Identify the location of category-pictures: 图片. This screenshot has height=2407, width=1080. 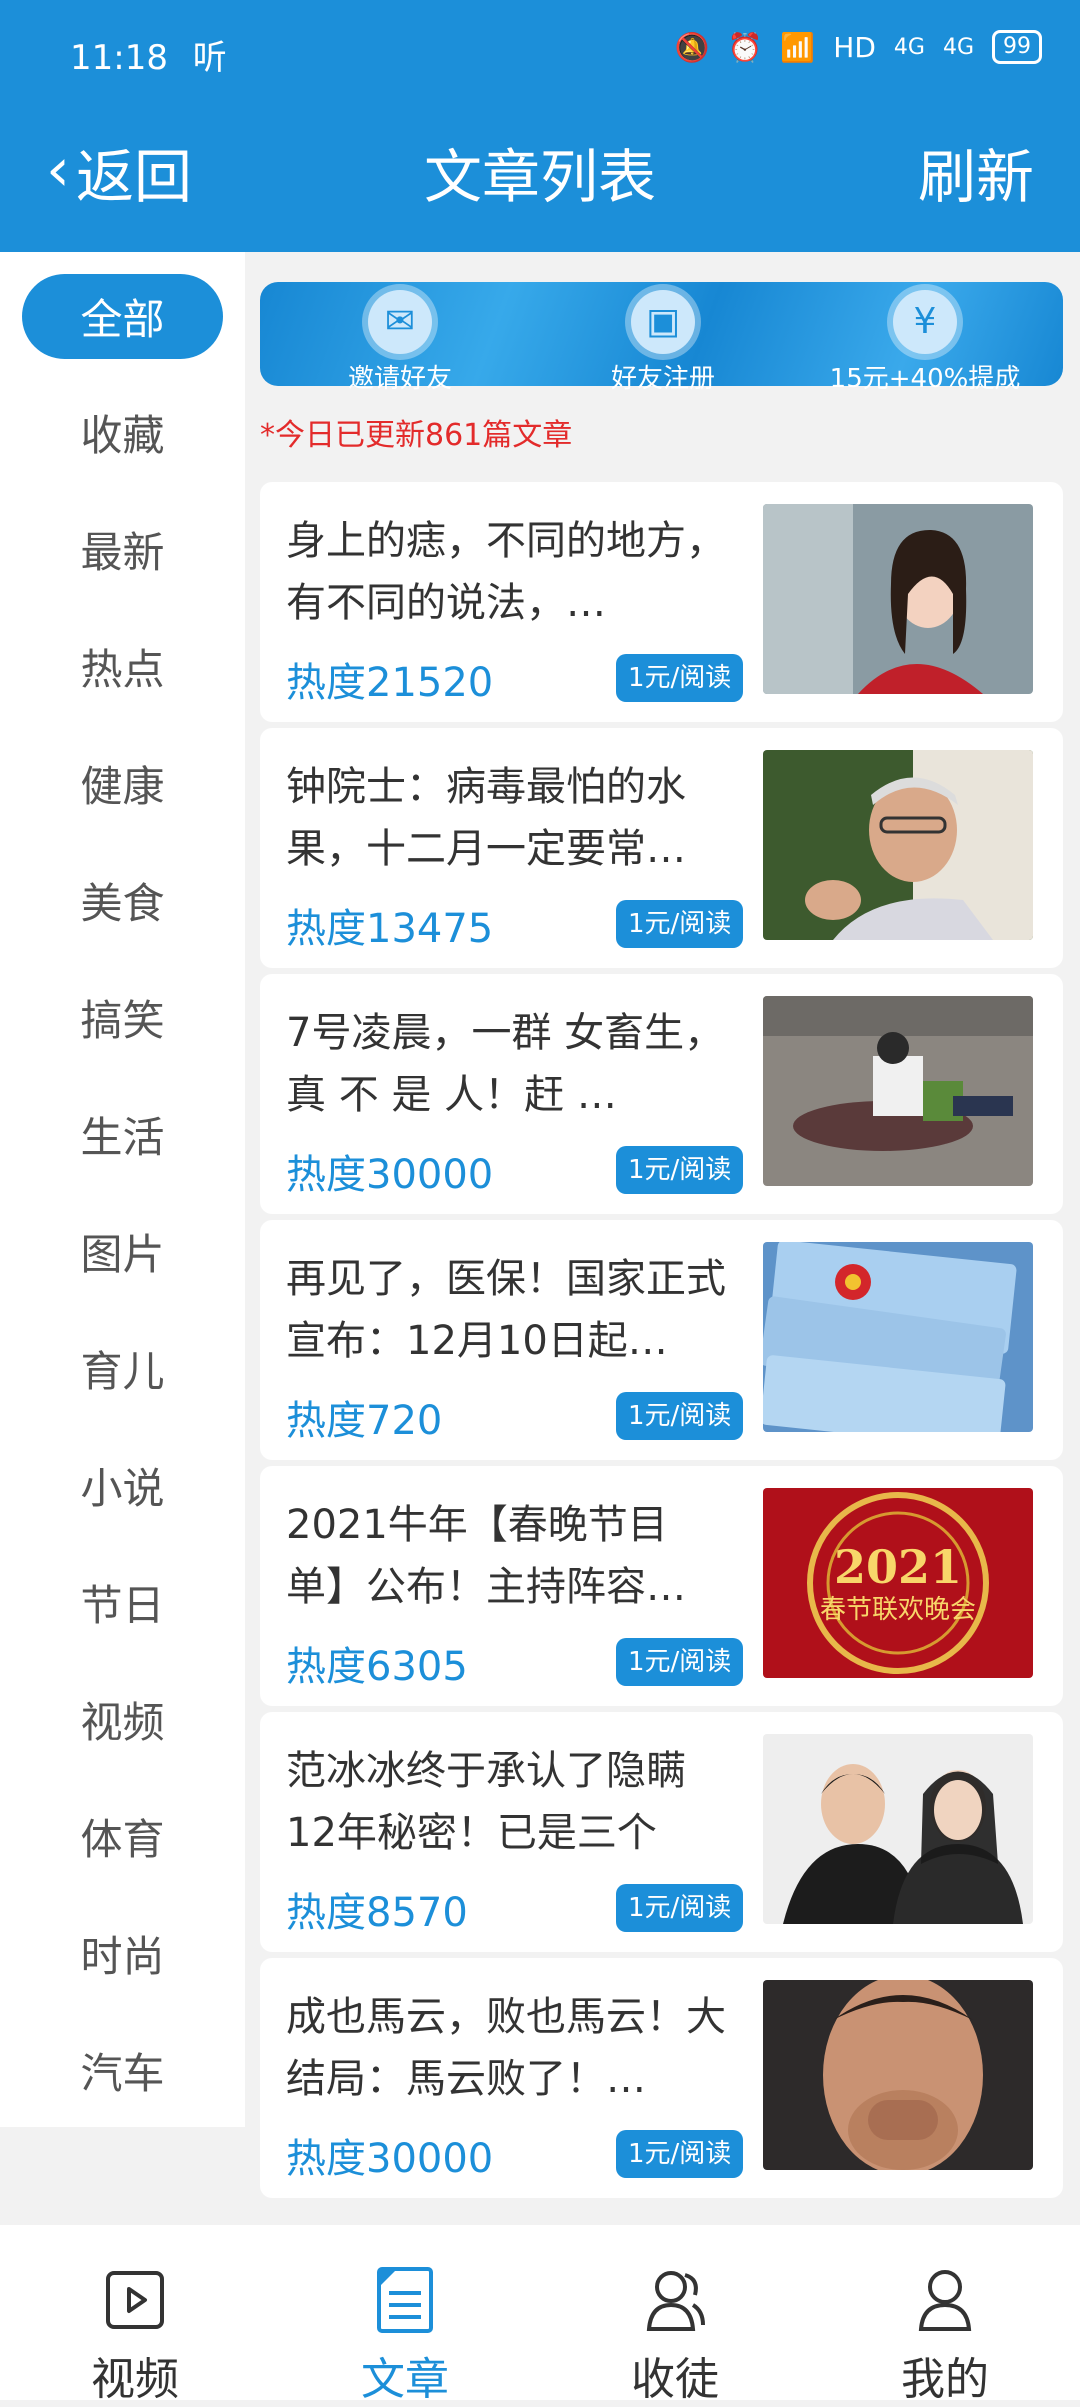
(122, 1251).